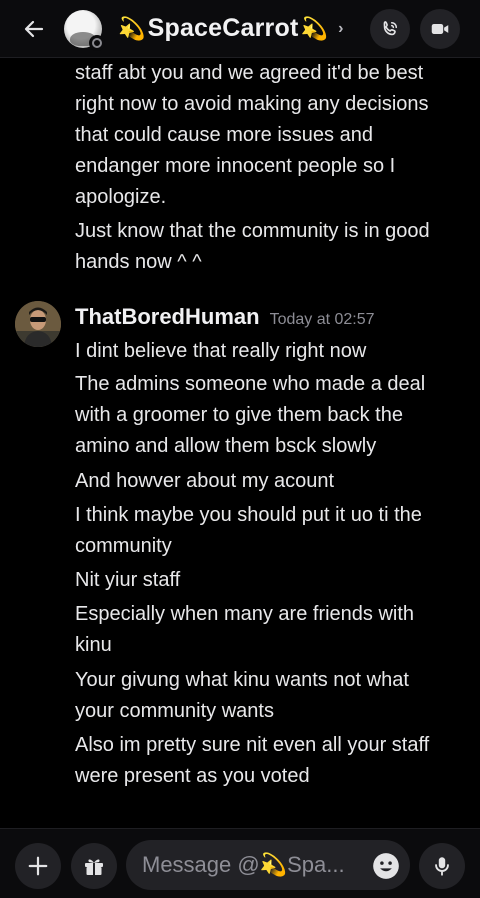 The width and height of the screenshot is (480, 898). I want to click on gift-button, so click(94, 866).